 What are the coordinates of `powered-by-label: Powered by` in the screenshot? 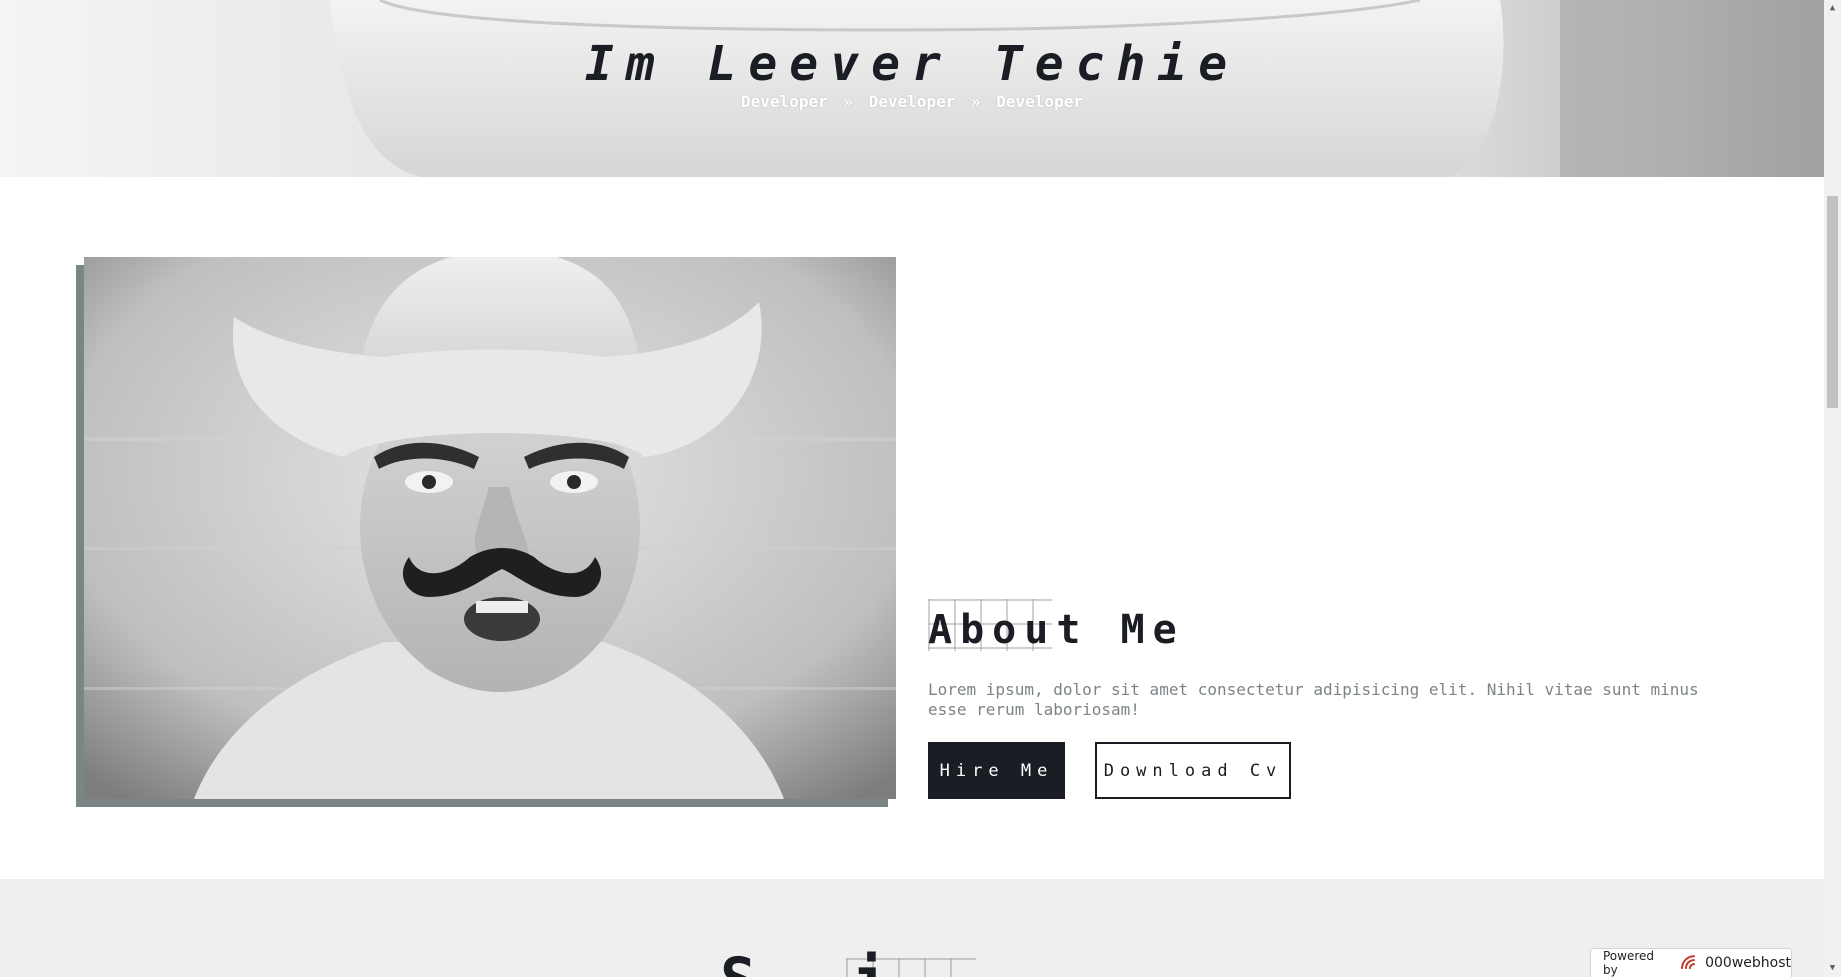 It's located at (1629, 963).